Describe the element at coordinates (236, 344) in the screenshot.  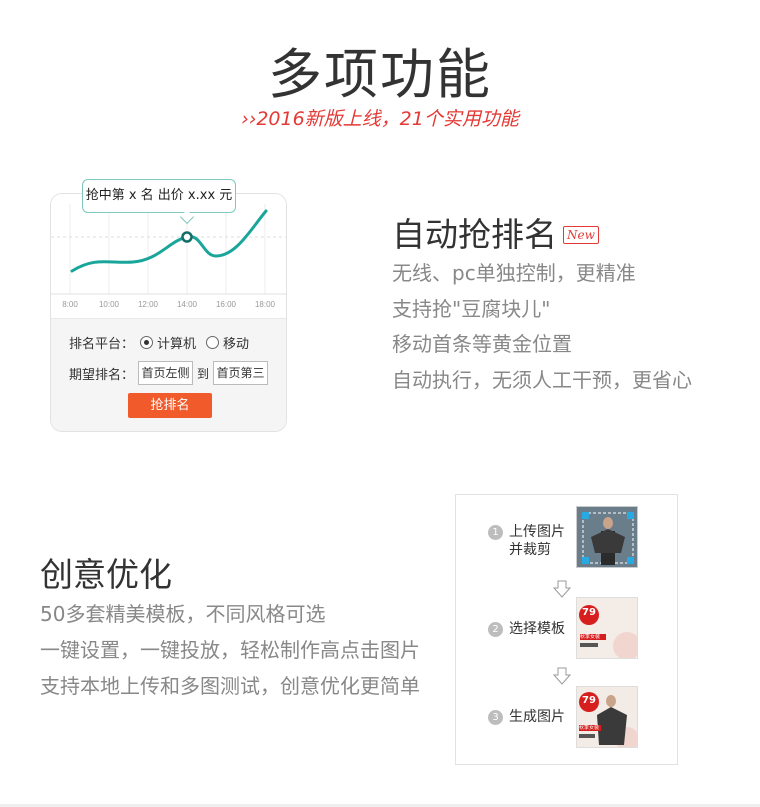
I see `mobile-radio-label: 移动` at that location.